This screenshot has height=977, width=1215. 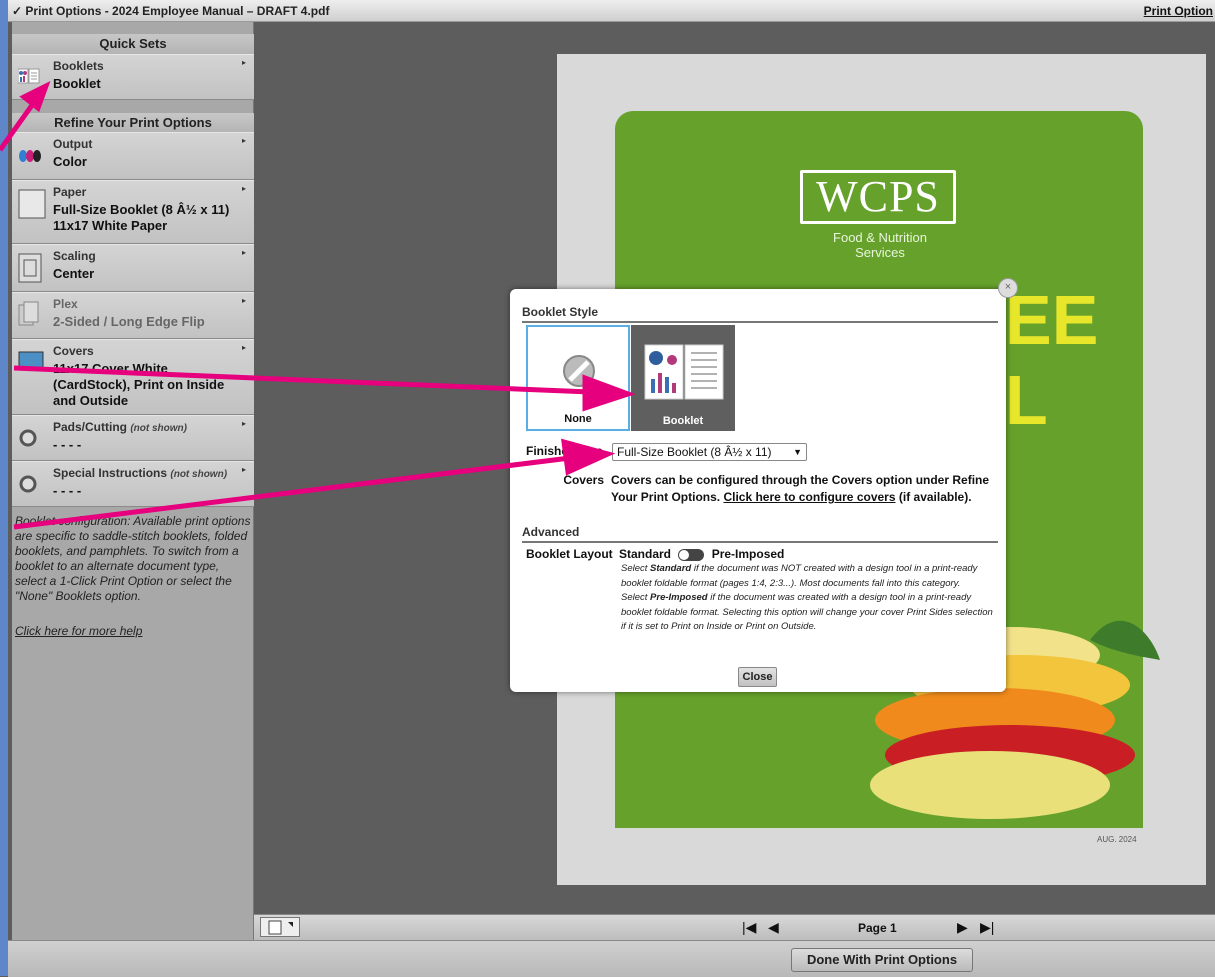 I want to click on style-booklet-label: Booklet, so click(x=683, y=421).